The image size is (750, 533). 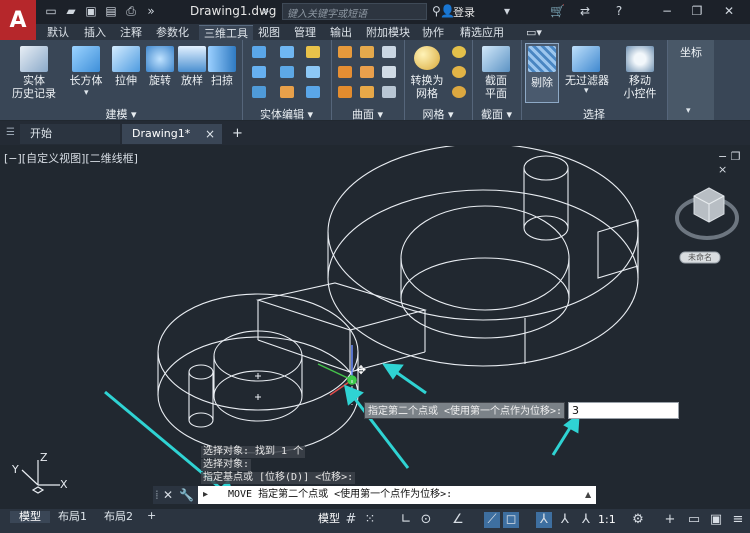 I want to click on ribbon-options-icon: ▭▾, so click(x=534, y=32).